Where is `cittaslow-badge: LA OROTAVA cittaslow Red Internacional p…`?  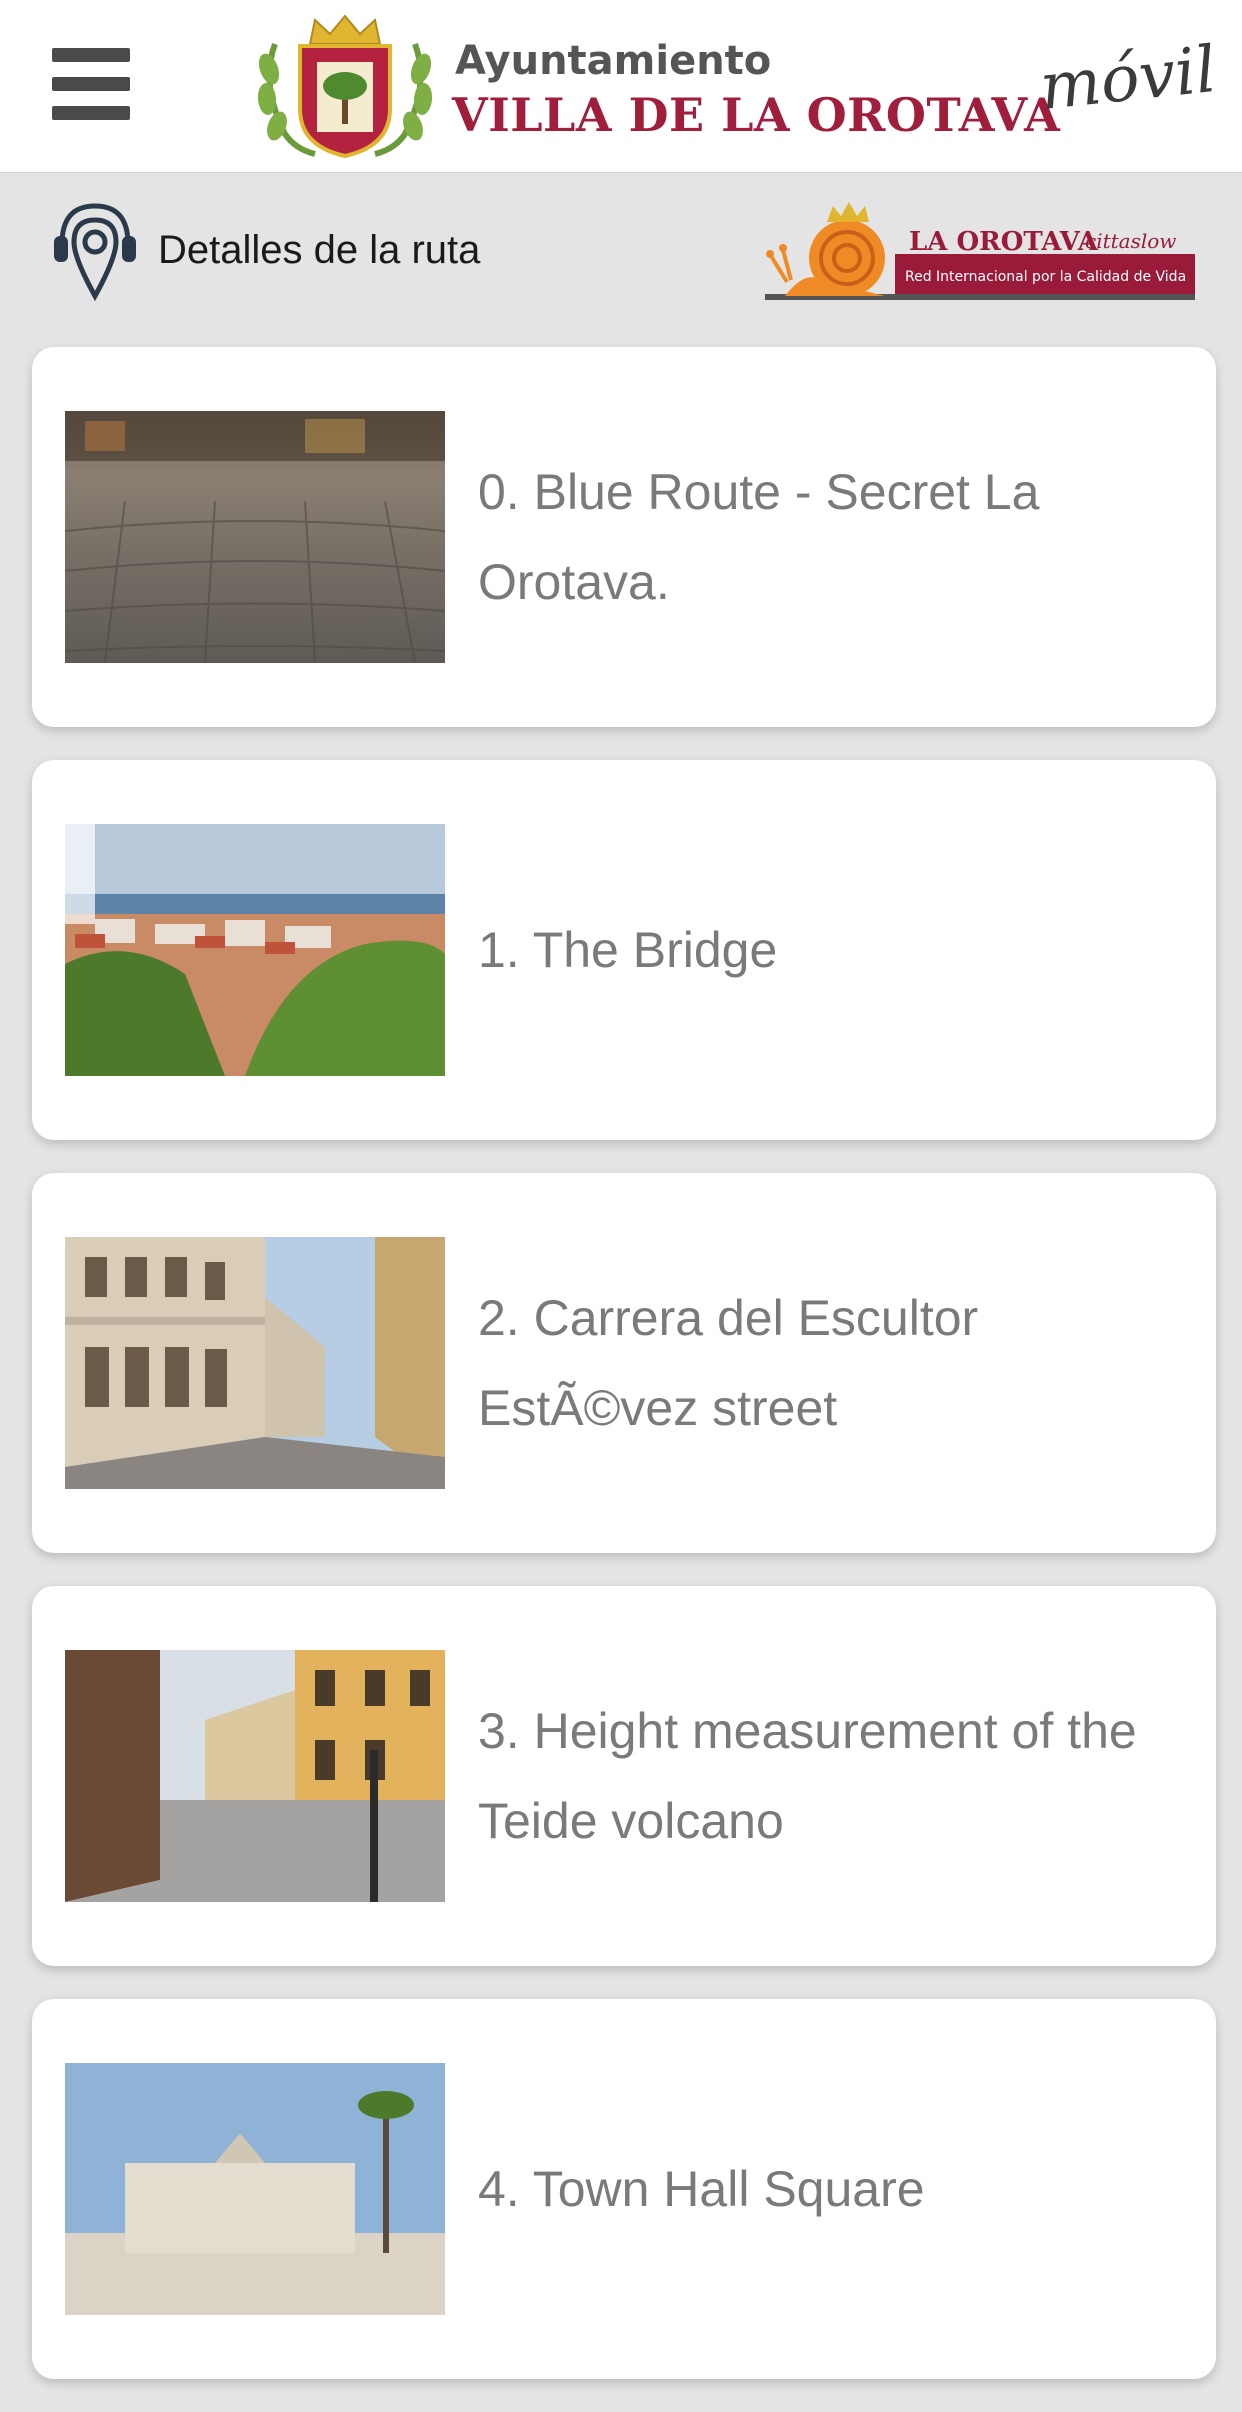
cittaslow-badge: LA OROTAVA cittaslow Red Internacional p… is located at coordinates (980, 251).